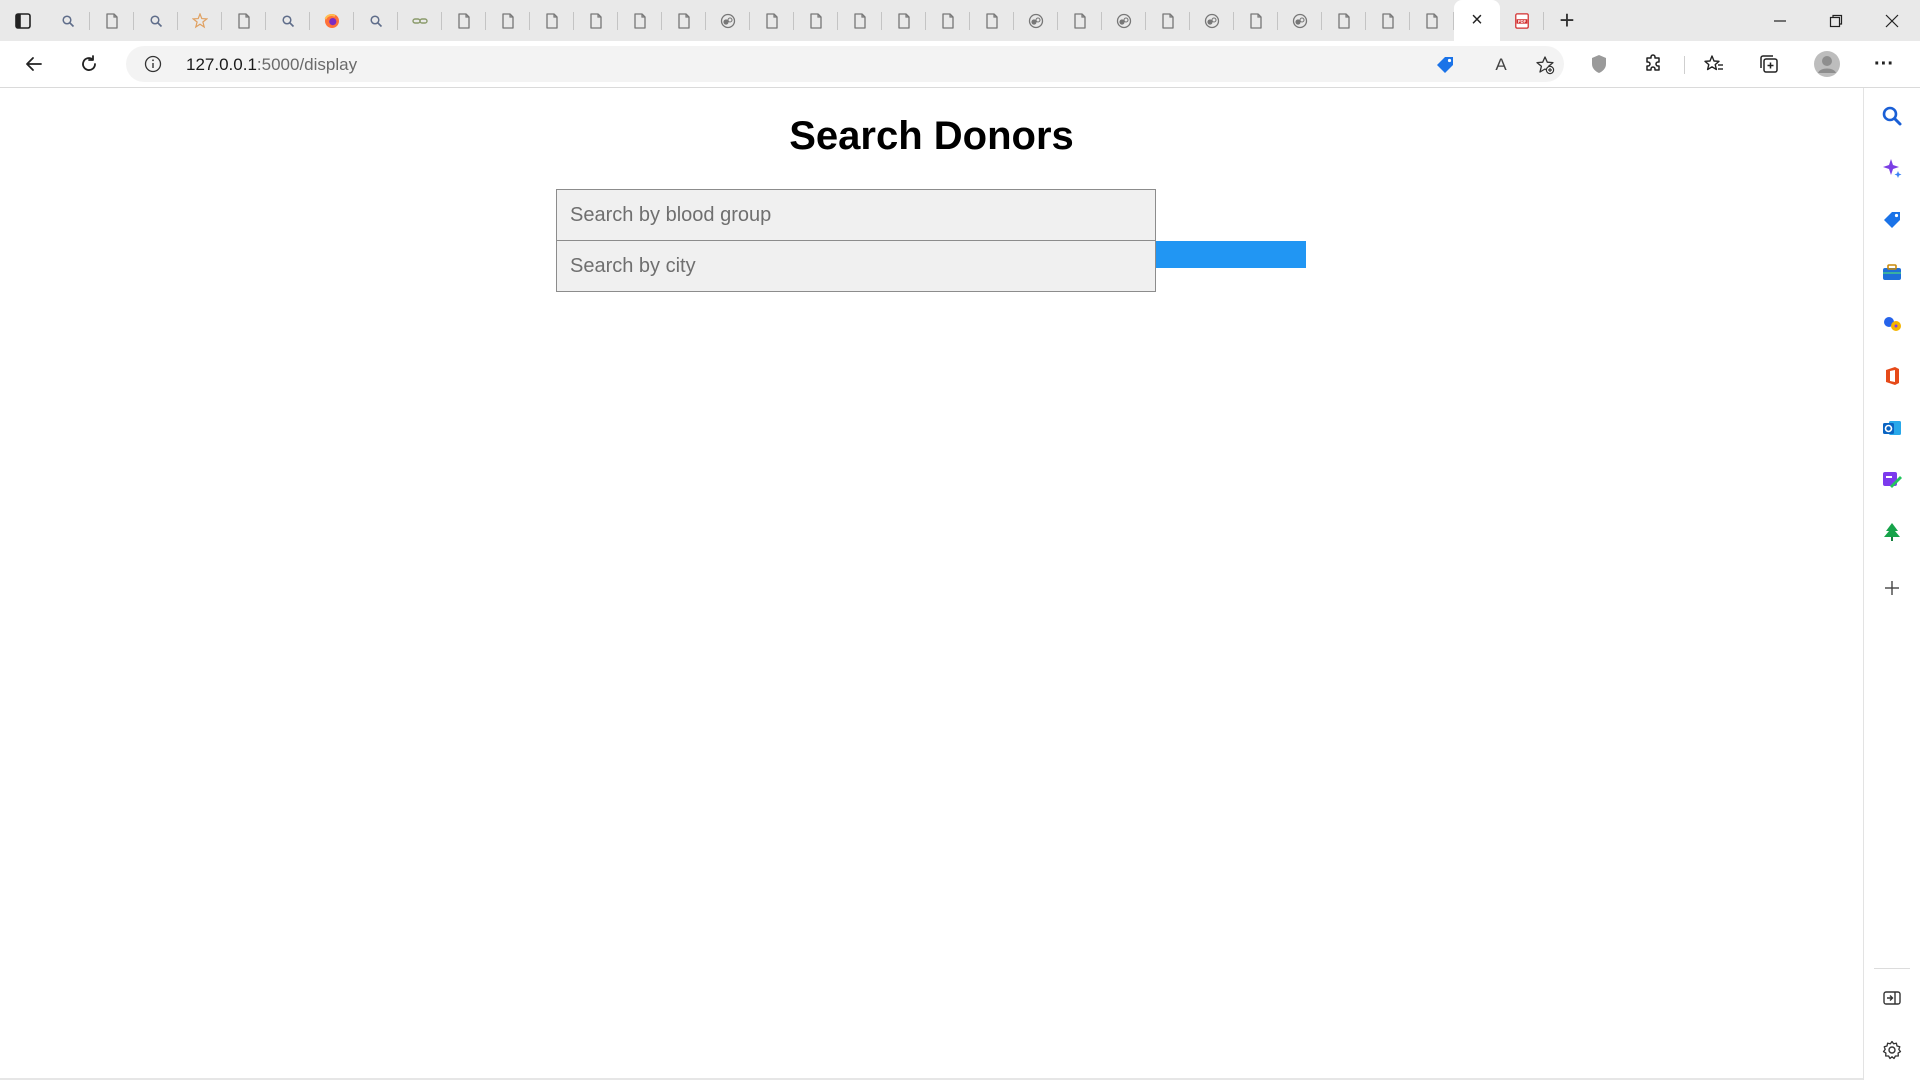  Describe the element at coordinates (221, 64) in the screenshot. I see `url-host: 127.0.0.1` at that location.